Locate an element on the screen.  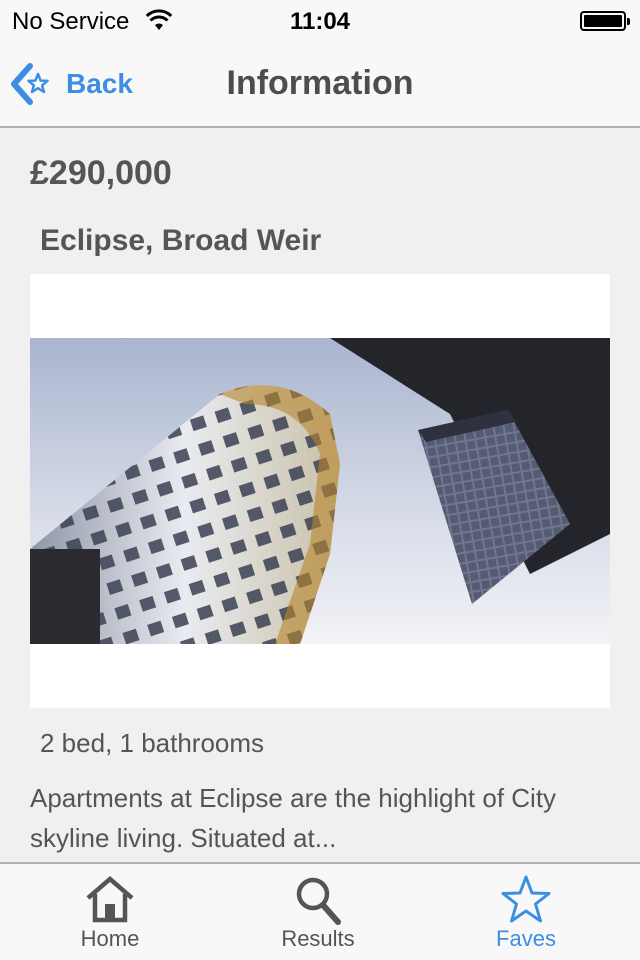
tab-bar: Home Results Faves is located at coordinates (320, 911).